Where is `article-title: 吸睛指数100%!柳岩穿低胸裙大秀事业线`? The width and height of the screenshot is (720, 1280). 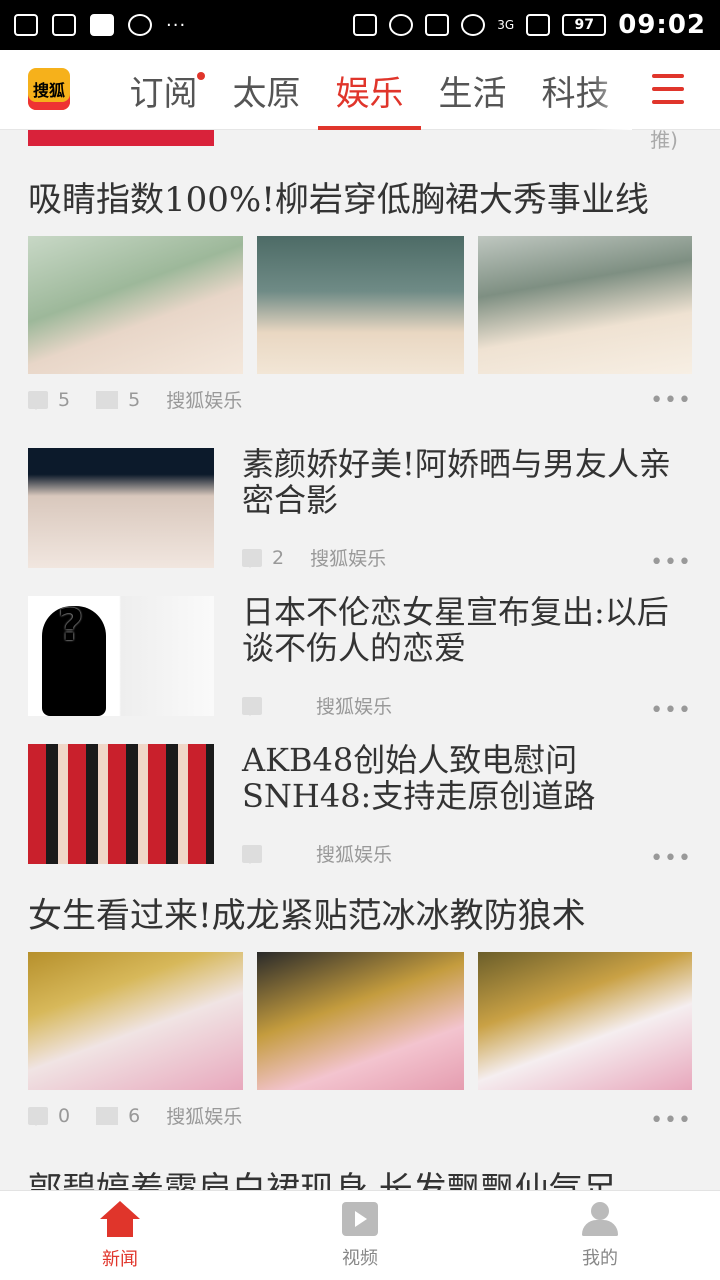
article-title: 吸睛指数100%!柳岩穿低胸裙大秀事业线 is located at coordinates (338, 200).